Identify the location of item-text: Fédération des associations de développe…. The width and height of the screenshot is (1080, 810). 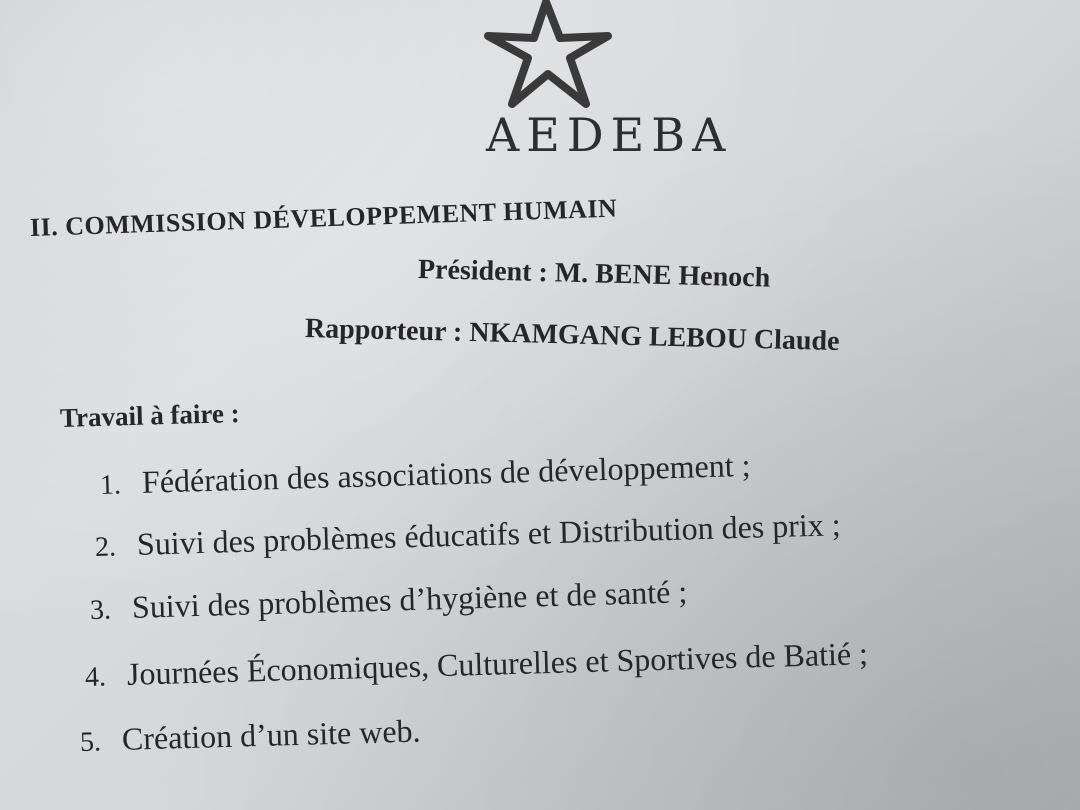
(446, 473).